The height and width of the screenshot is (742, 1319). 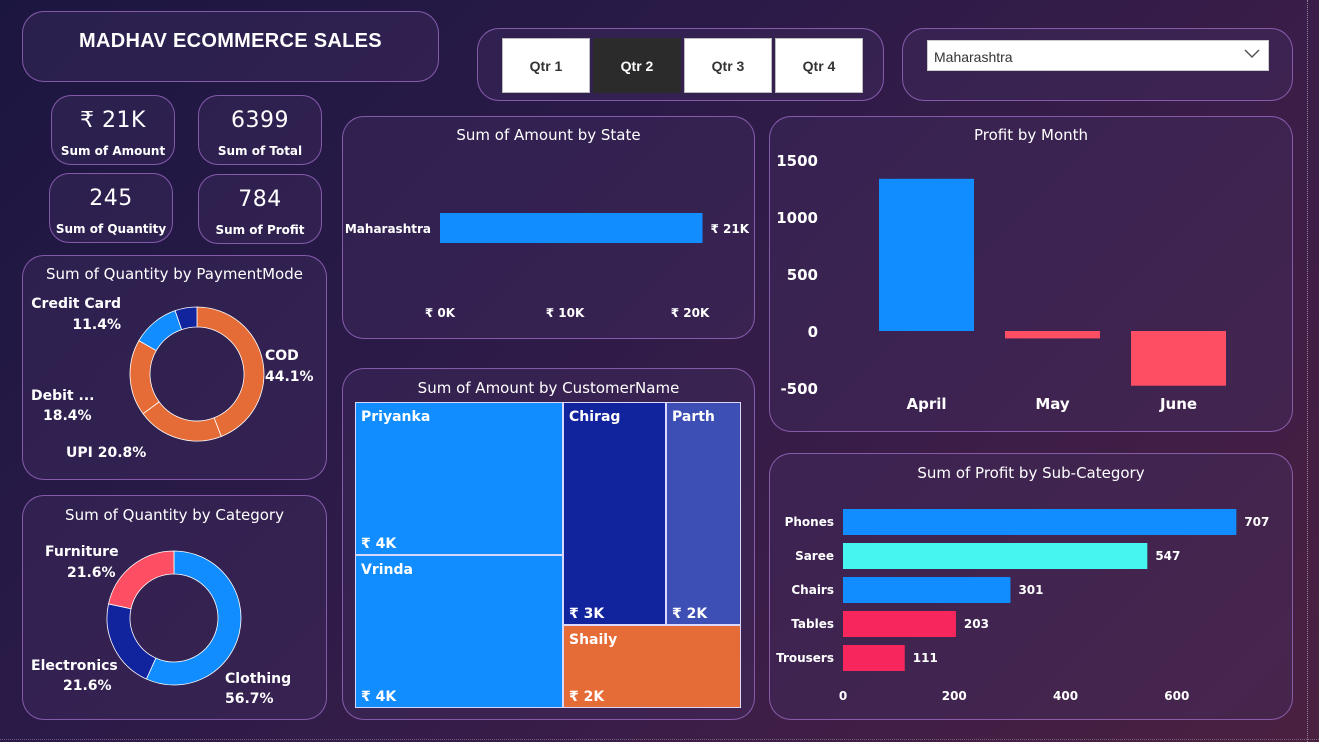 I want to click on slice-label: Electronics, so click(x=74, y=666).